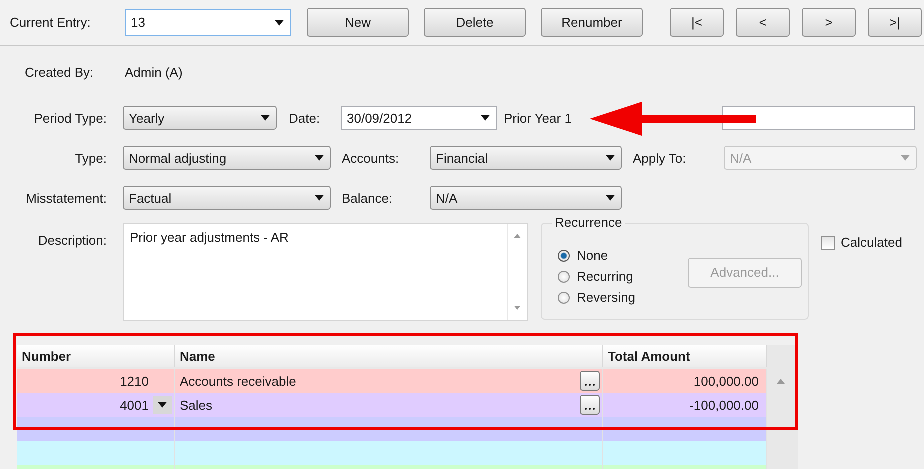 Image resolution: width=924 pixels, height=469 pixels. I want to click on checkbox, so click(828, 243).